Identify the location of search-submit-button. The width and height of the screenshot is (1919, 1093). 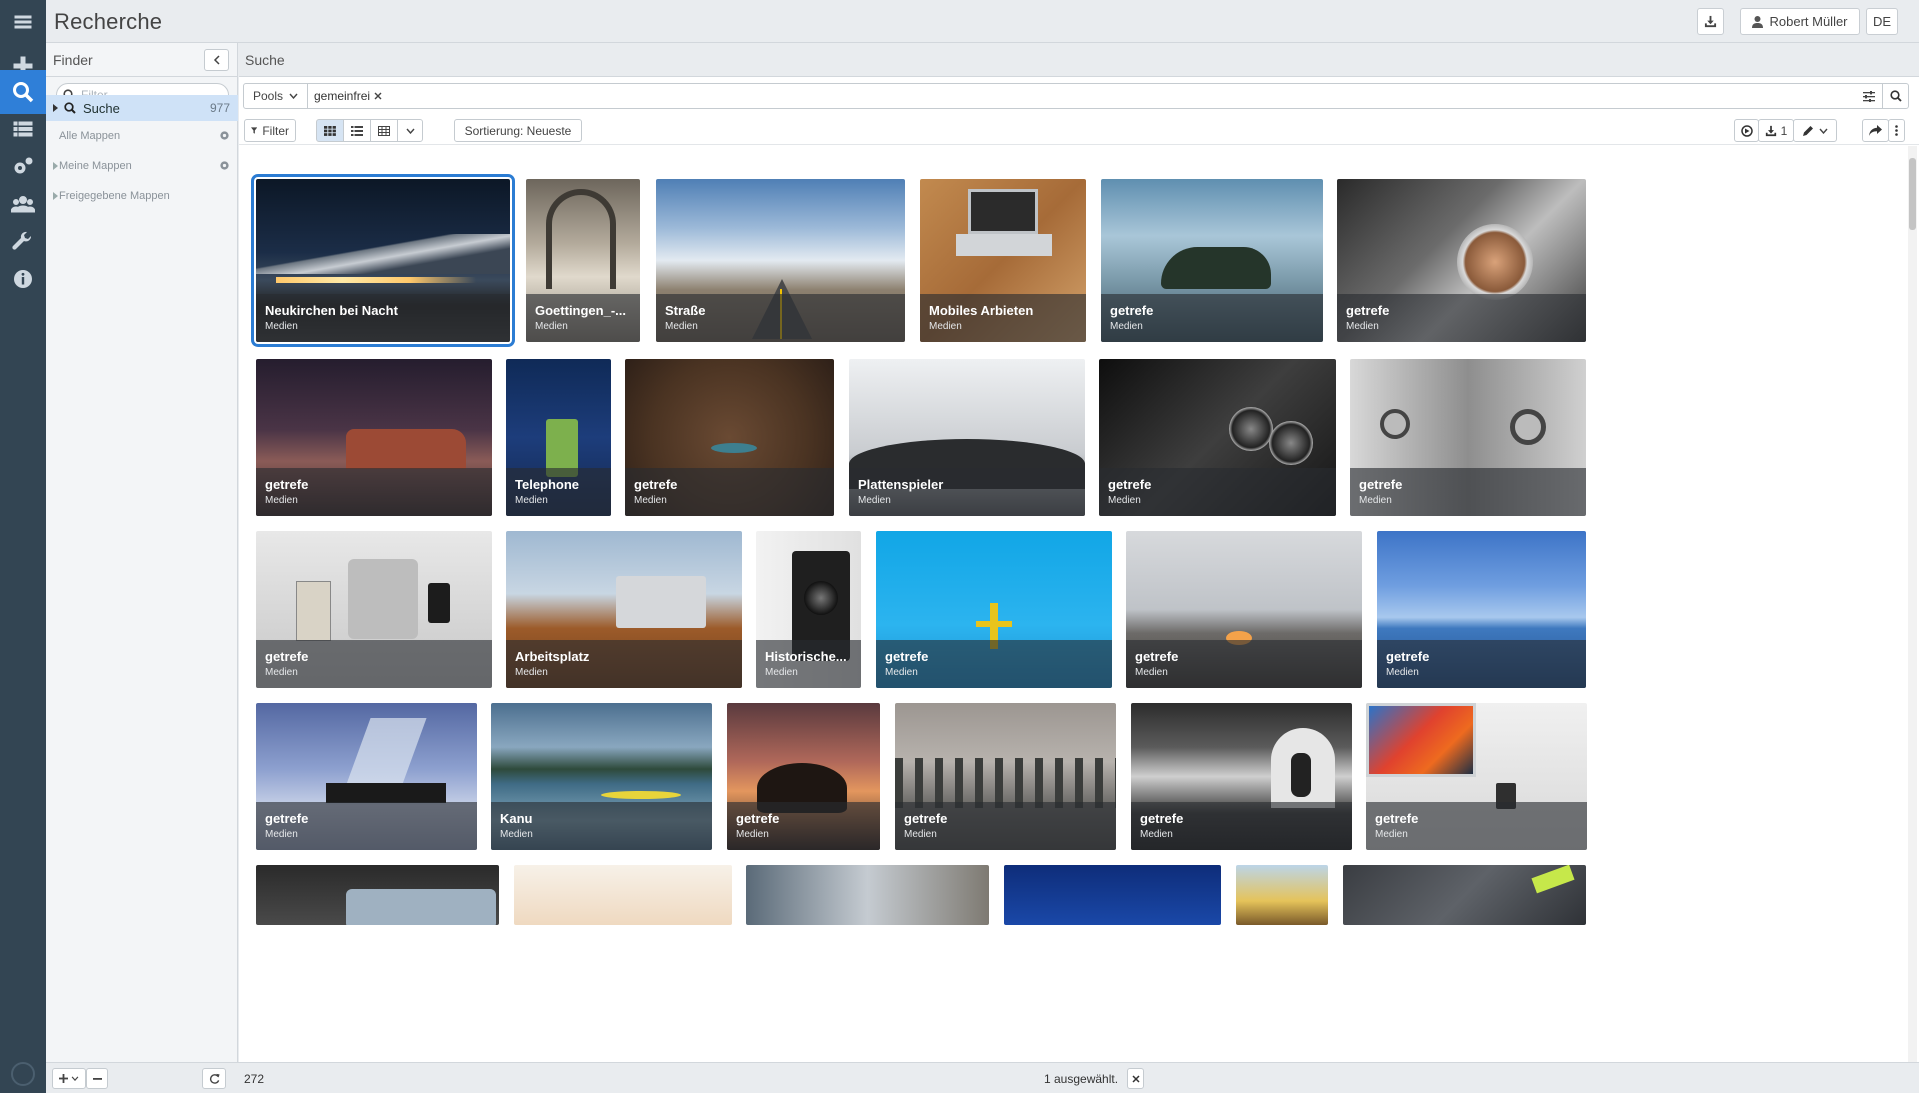
(1895, 96).